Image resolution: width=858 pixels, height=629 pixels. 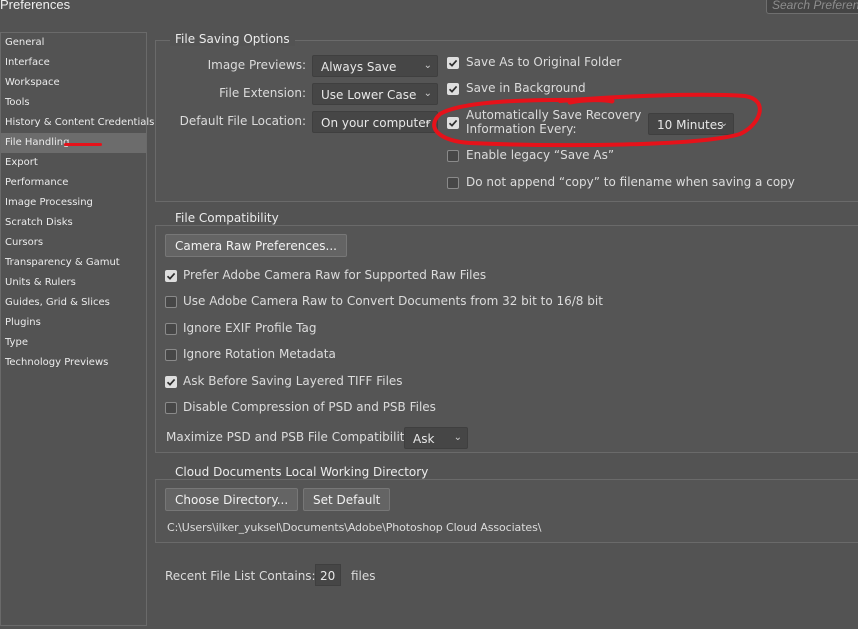 I want to click on sidebar-item-interface: Interface, so click(x=73, y=63).